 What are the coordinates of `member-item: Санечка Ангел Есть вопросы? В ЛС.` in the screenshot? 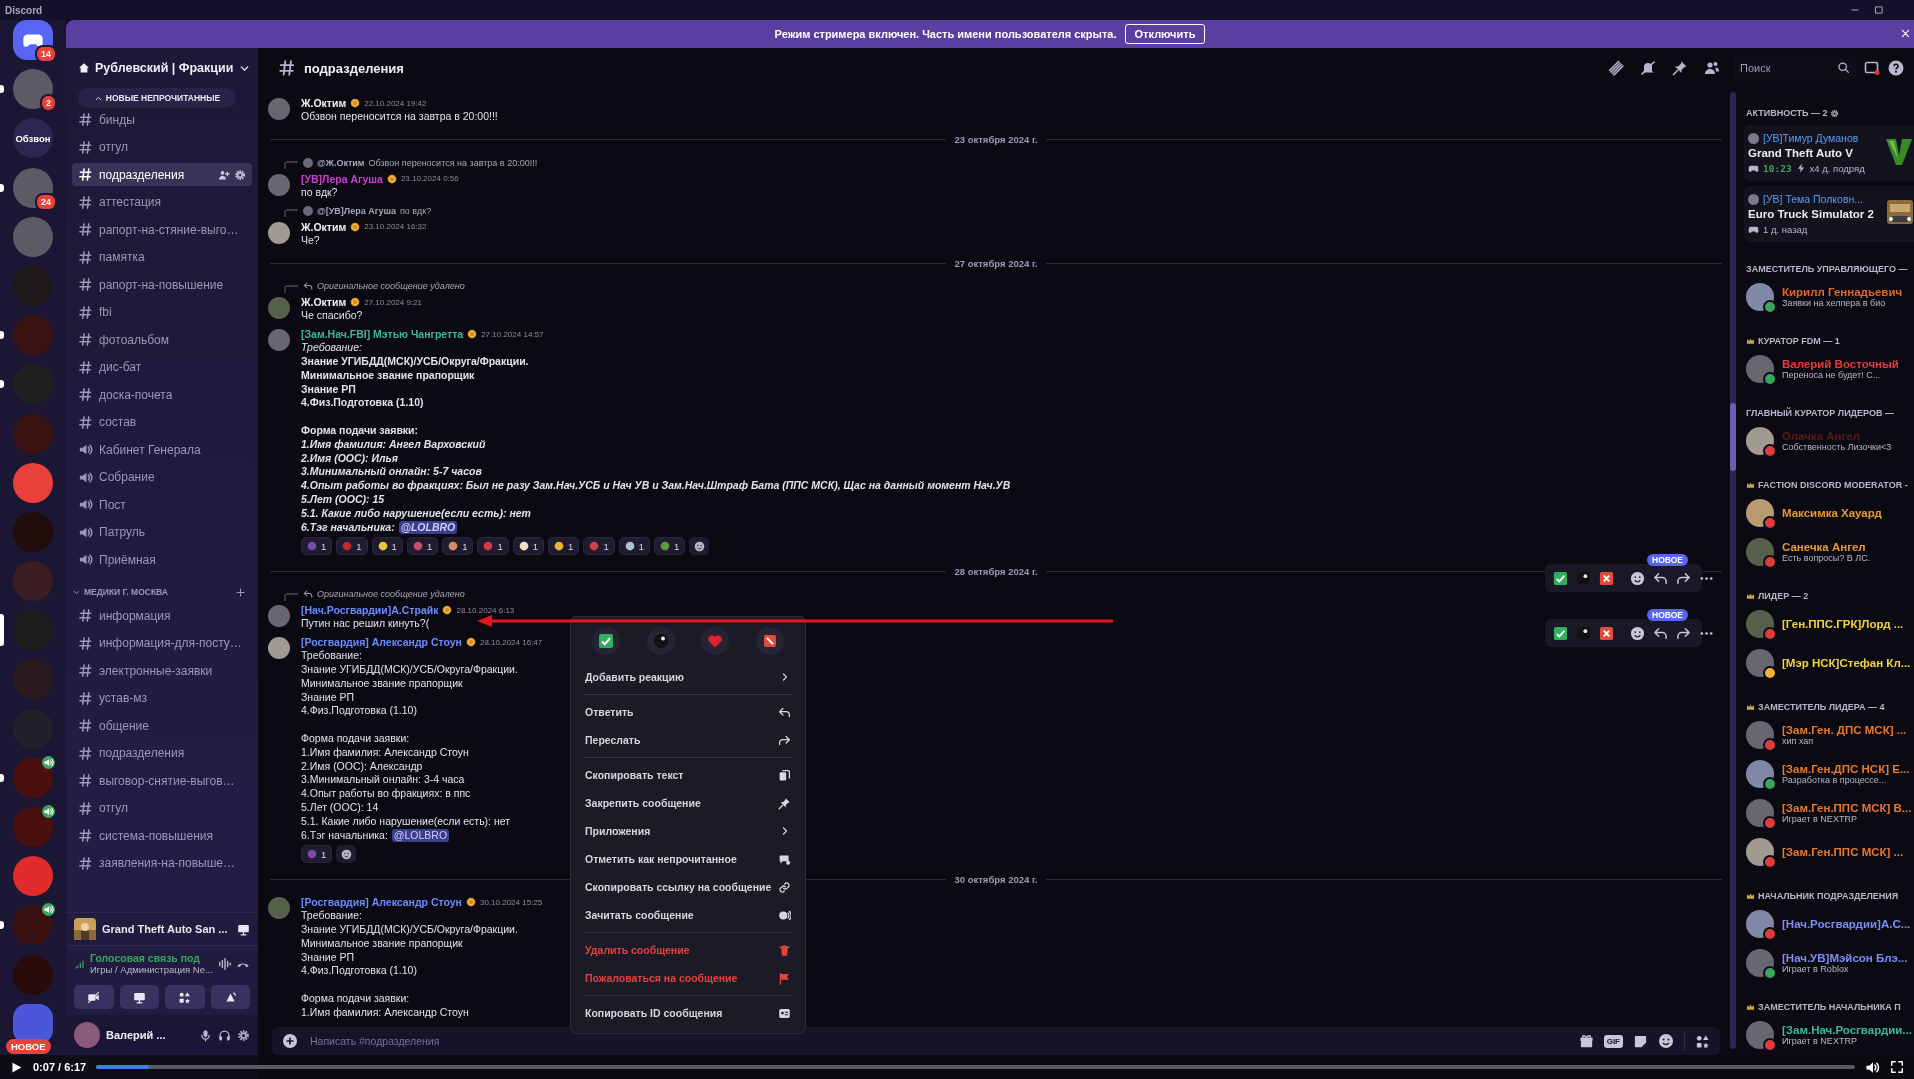 It's located at (1830, 552).